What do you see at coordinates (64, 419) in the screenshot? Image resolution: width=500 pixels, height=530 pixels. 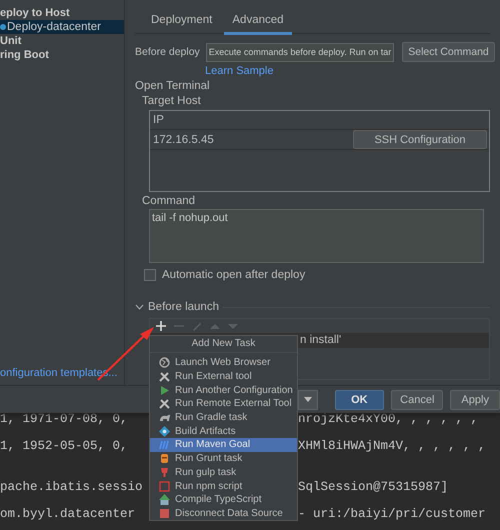 I see `console-text: 1, 1971-07-08, 0,` at bounding box center [64, 419].